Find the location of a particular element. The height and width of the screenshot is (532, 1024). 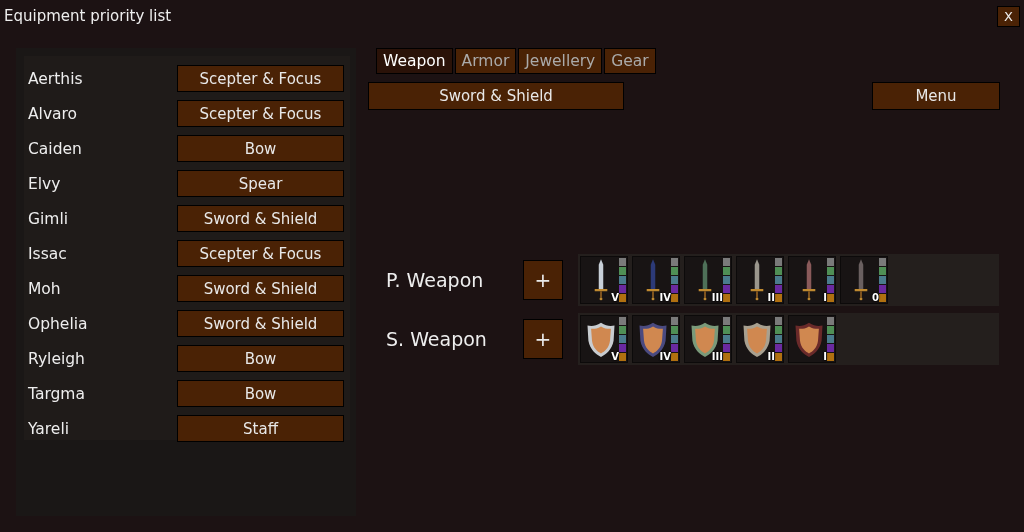

character-name: Aerthis is located at coordinates (55, 78).